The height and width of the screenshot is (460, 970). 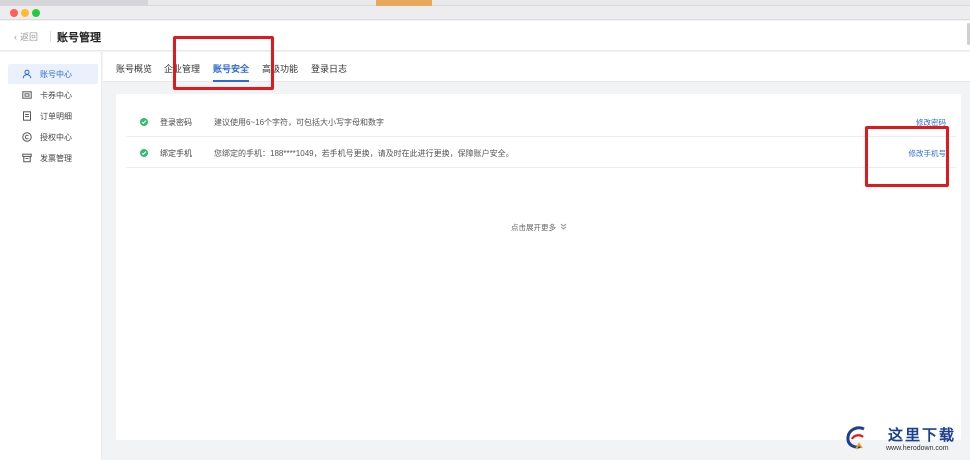 What do you see at coordinates (56, 116) in the screenshot?
I see `sidebar-item-label: 订单明细` at bounding box center [56, 116].